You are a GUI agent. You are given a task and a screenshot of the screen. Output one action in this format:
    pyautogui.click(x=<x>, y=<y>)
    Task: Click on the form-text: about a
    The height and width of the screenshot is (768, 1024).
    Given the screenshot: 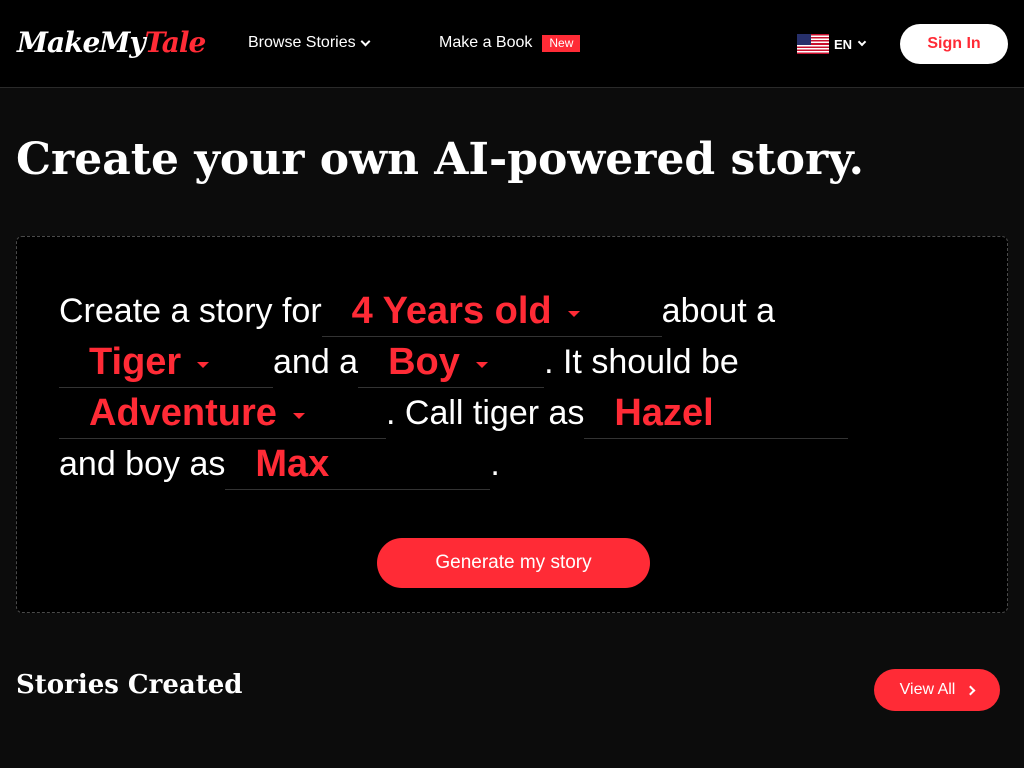 What is the action you would take?
    pyautogui.click(x=718, y=311)
    